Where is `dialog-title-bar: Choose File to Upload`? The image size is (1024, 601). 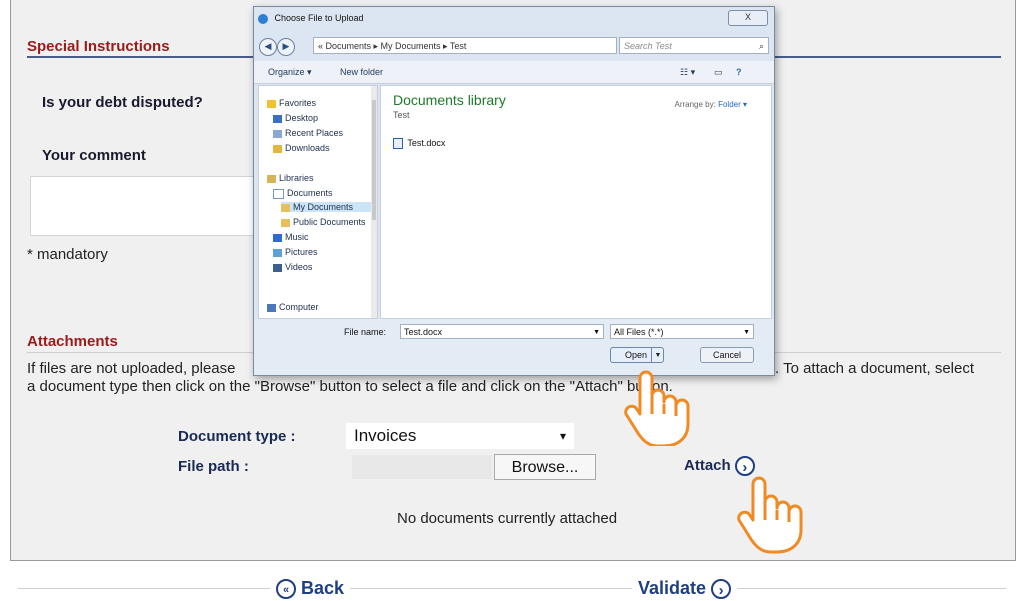
dialog-title-bar: Choose File to Upload is located at coordinates (311, 18).